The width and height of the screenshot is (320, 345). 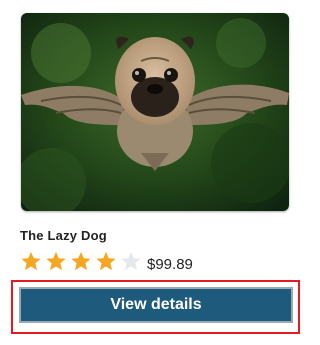 What do you see at coordinates (63, 235) in the screenshot?
I see `product-title: The Lazy Dog` at bounding box center [63, 235].